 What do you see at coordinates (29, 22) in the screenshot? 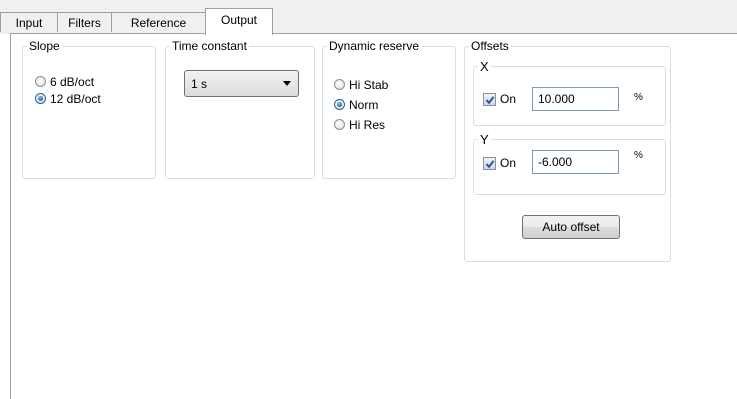
I see `tab-input: Input` at bounding box center [29, 22].